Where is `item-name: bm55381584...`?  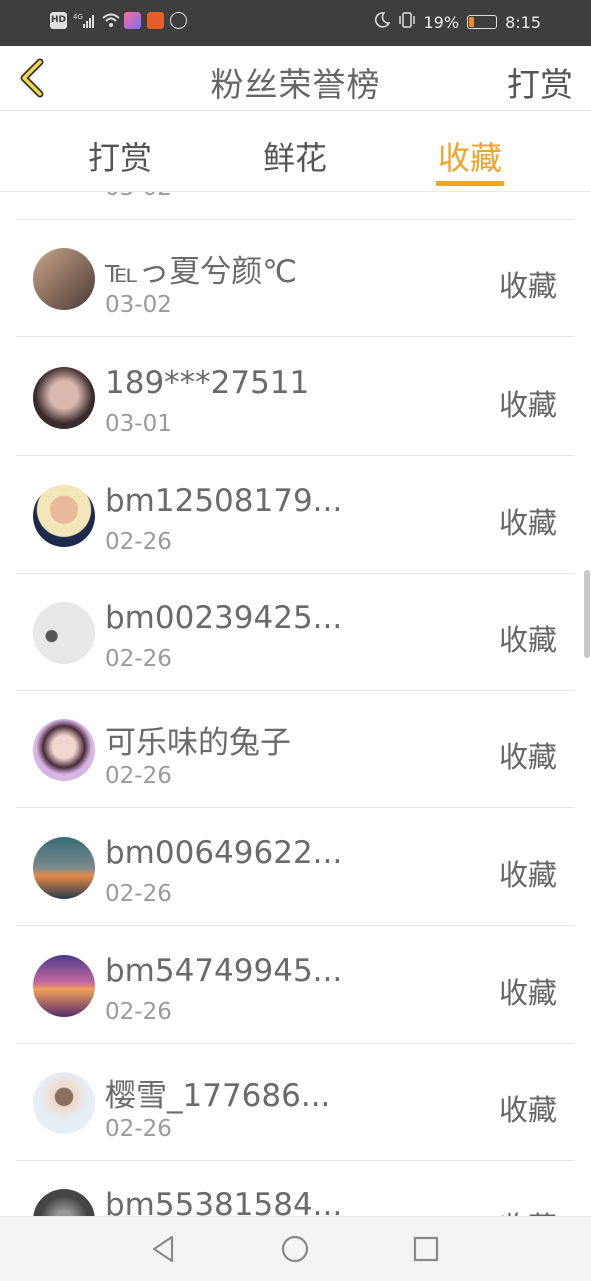 item-name: bm55381584... is located at coordinates (224, 1201).